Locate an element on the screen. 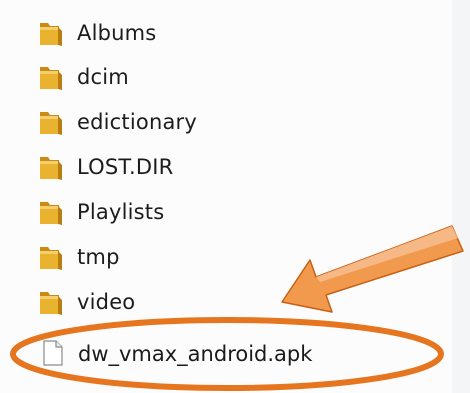 This screenshot has width=470, height=393. list-item-folder-tmp: tmp is located at coordinates (79, 257).